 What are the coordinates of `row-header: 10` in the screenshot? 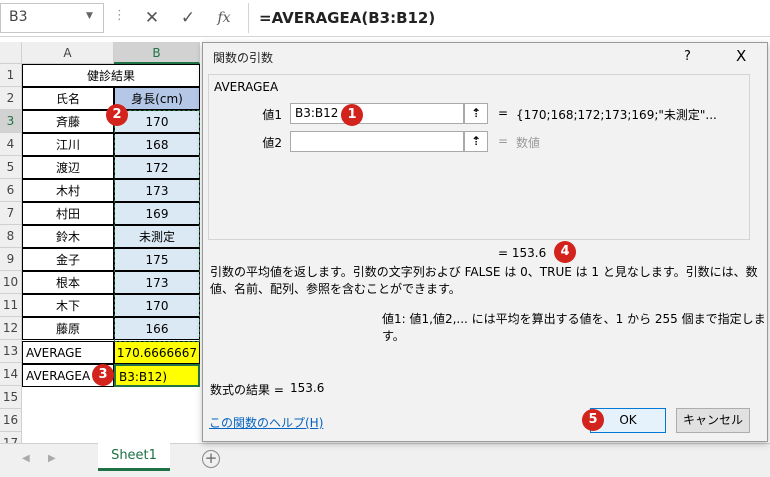 It's located at (11, 282).